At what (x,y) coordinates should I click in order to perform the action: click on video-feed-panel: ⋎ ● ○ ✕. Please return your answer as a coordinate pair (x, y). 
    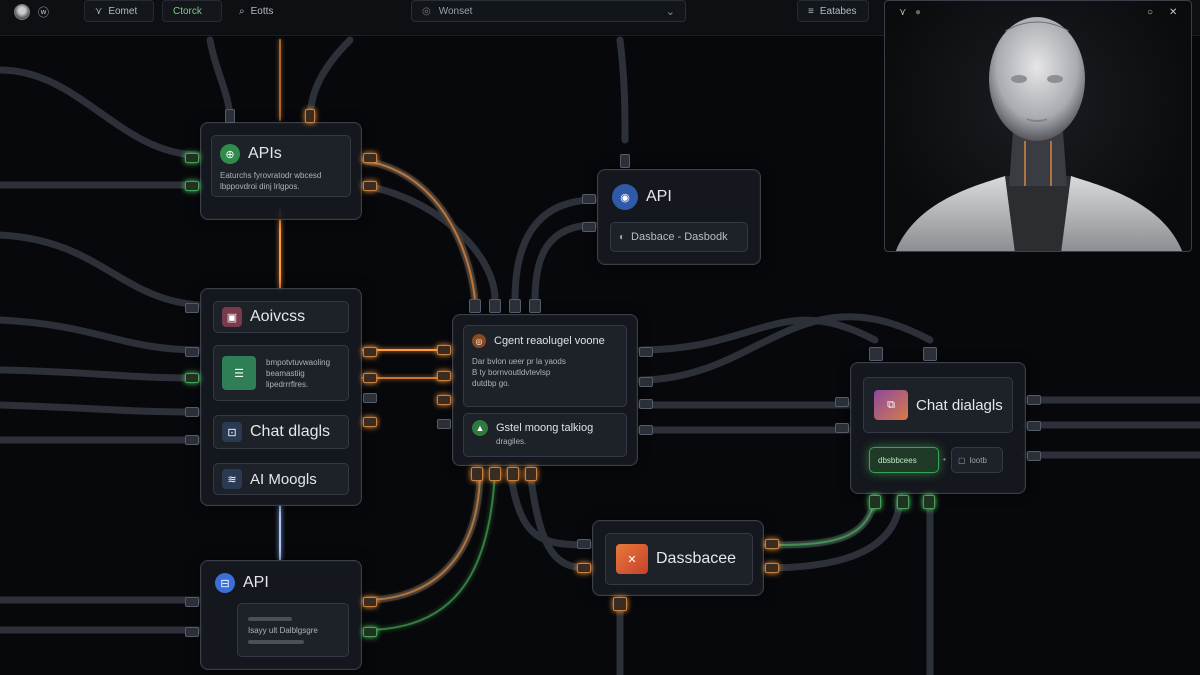
    Looking at the image, I should click on (1038, 126).